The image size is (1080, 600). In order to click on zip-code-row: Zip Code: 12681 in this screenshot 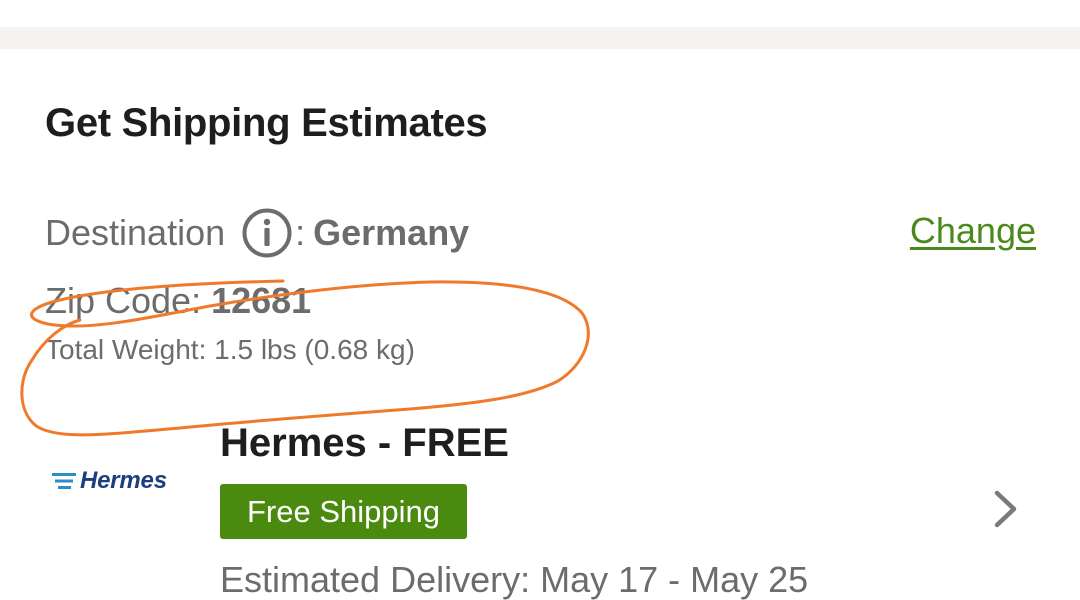, I will do `click(178, 301)`.